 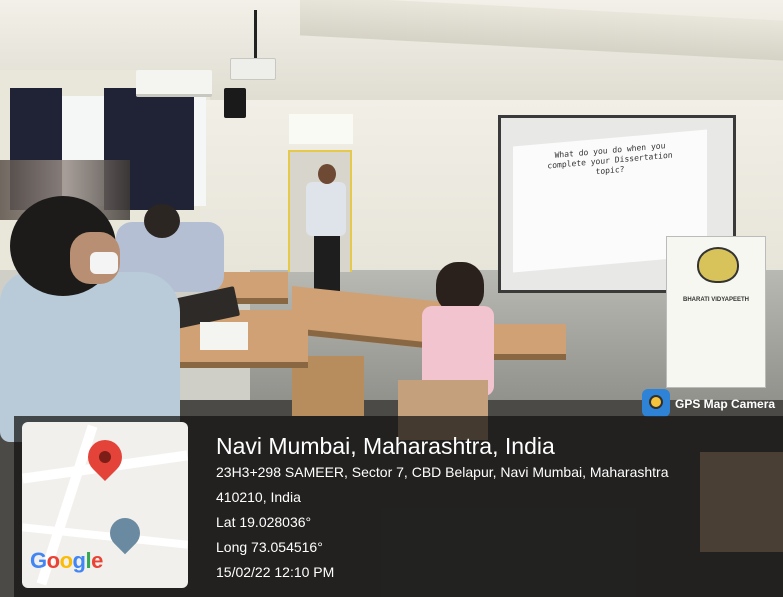 What do you see at coordinates (104, 263) in the screenshot?
I see `face-mask` at bounding box center [104, 263].